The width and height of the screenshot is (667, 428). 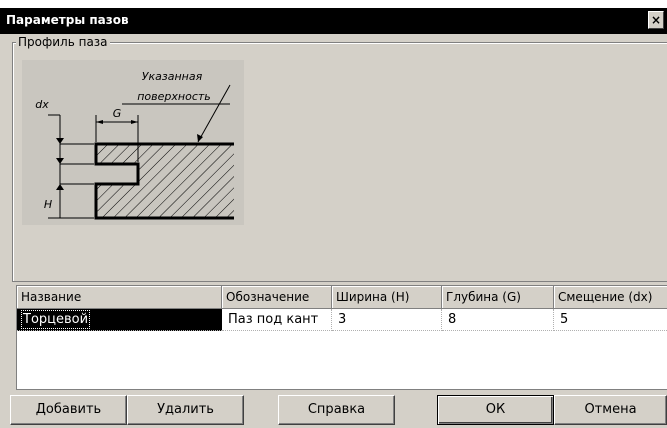 What do you see at coordinates (119, 320) in the screenshot?
I see `cell-name: Торцевой` at bounding box center [119, 320].